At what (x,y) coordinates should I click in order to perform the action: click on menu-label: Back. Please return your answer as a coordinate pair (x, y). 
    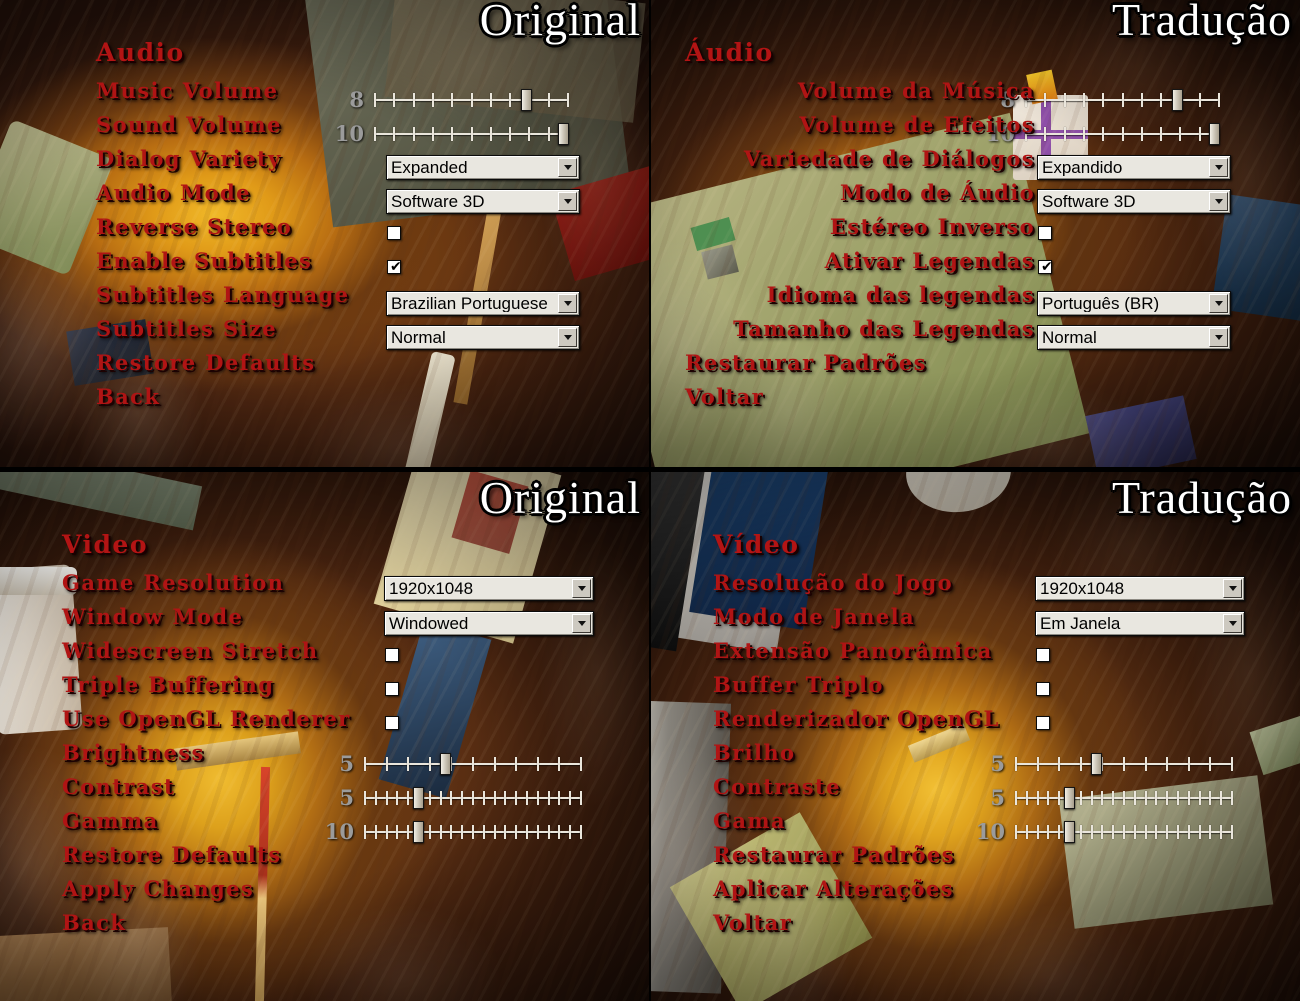
    Looking at the image, I should click on (94, 922).